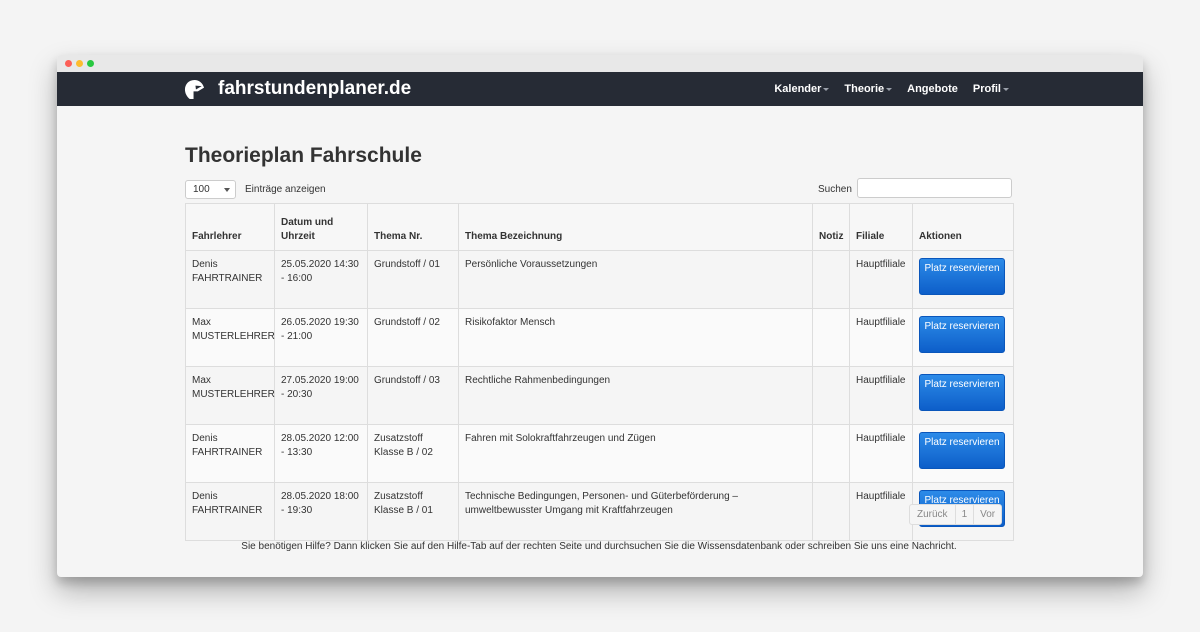  What do you see at coordinates (635, 279) in the screenshot?
I see `cell-topic-name: Persönliche Voraussetzungen` at bounding box center [635, 279].